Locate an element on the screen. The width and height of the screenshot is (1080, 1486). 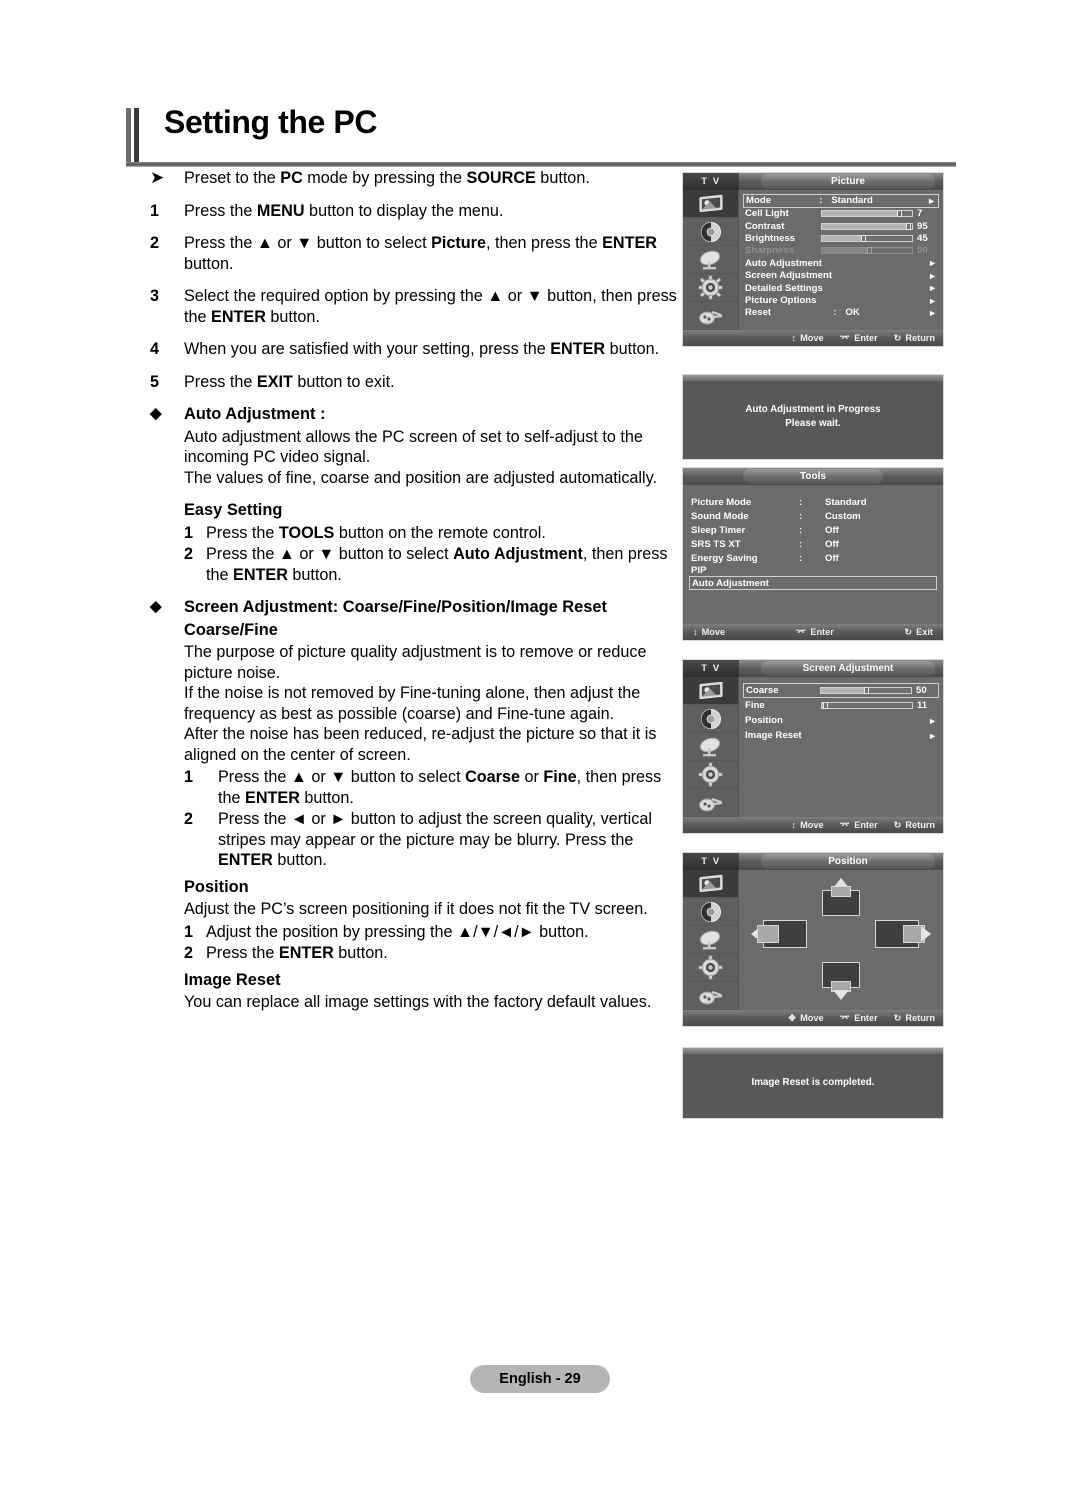
position-up-control is located at coordinates (841, 897).